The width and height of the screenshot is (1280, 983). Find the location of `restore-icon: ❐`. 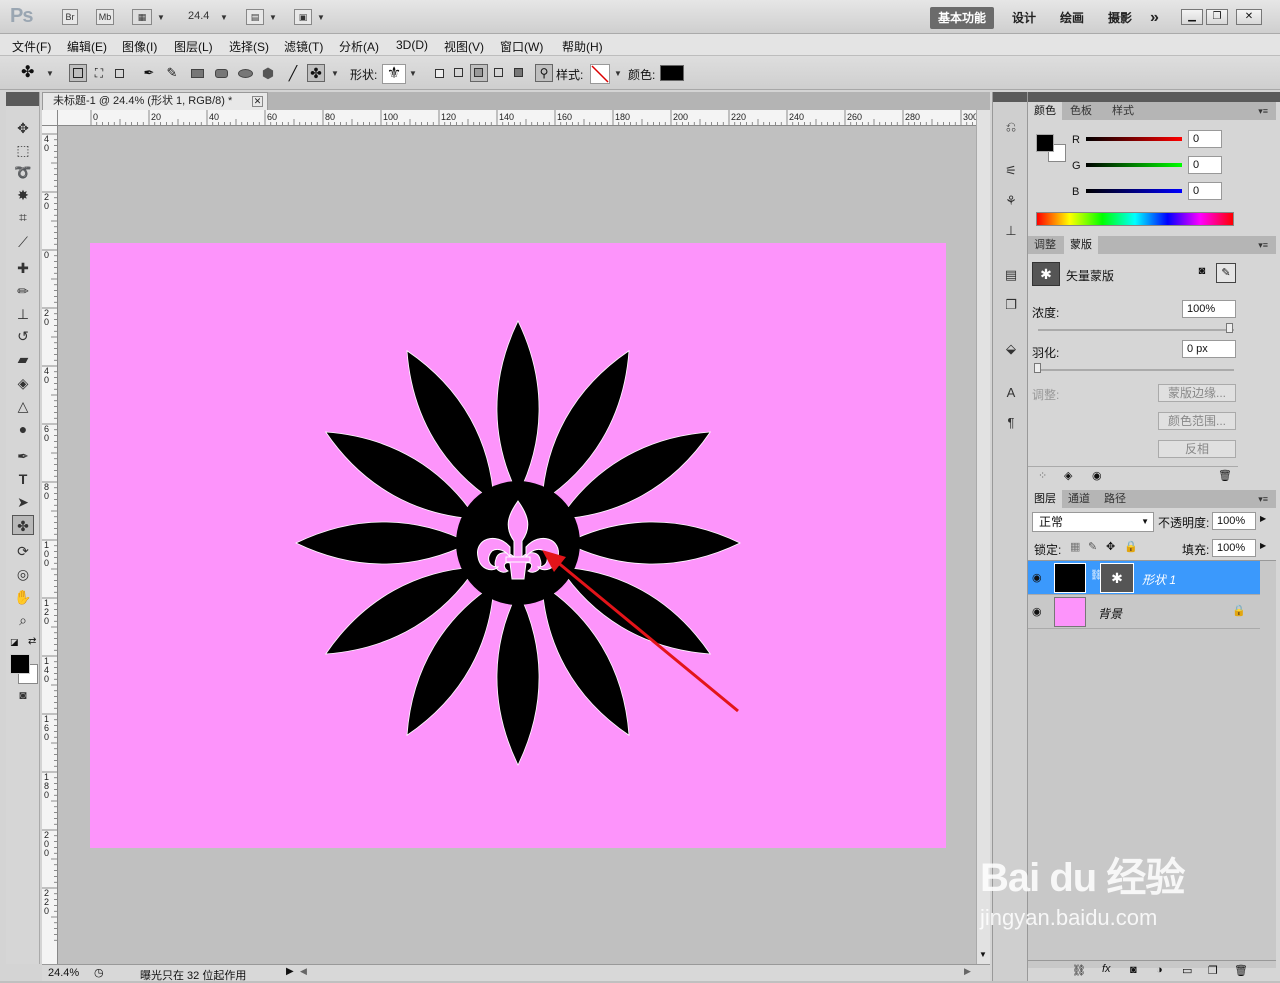

restore-icon: ❐ is located at coordinates (1217, 17).